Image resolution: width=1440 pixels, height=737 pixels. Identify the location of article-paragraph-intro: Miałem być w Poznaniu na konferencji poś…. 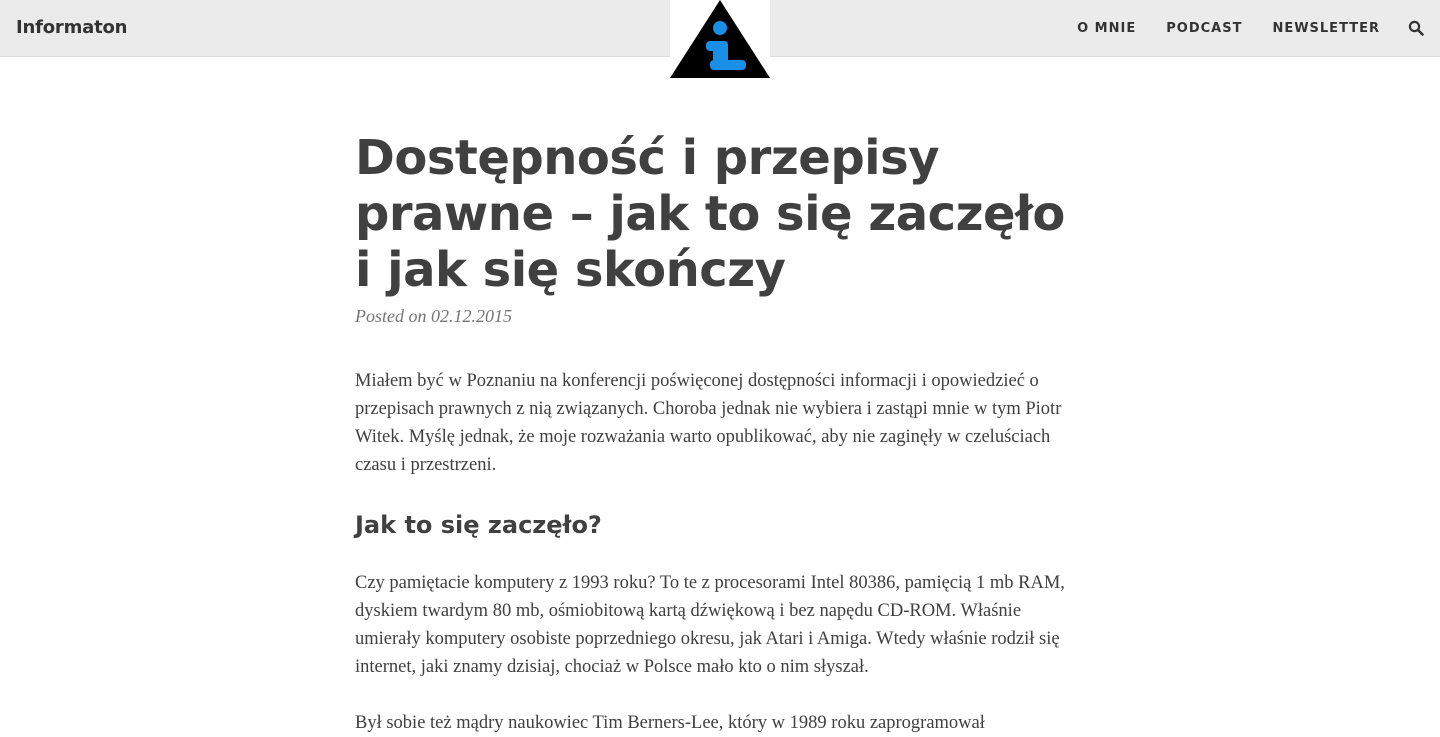
(708, 423).